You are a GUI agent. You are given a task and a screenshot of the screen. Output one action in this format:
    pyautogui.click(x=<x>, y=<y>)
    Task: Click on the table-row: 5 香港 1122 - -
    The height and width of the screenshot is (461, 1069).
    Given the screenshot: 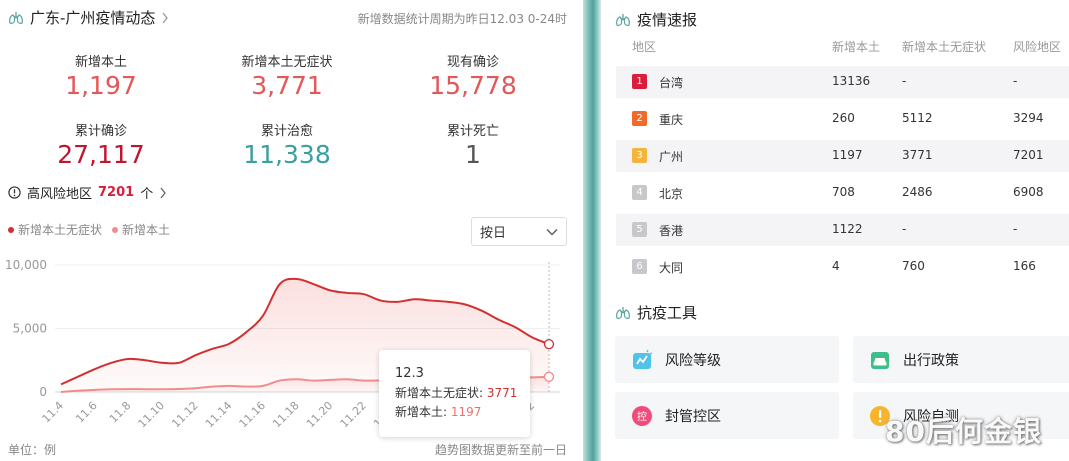 What is the action you would take?
    pyautogui.click(x=842, y=230)
    